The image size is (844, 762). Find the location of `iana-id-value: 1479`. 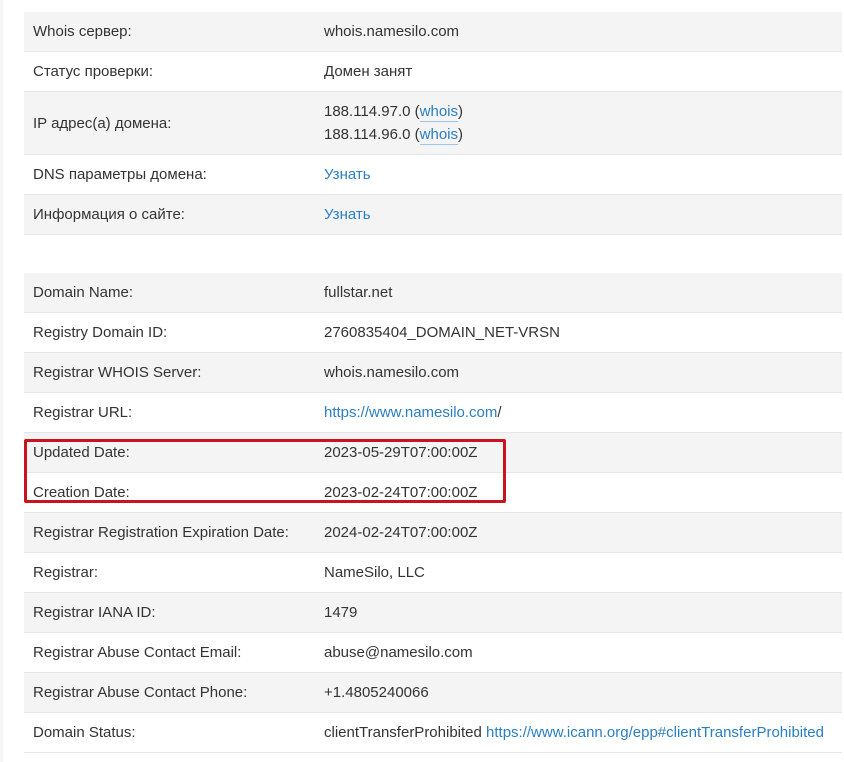

iana-id-value: 1479 is located at coordinates (341, 612).